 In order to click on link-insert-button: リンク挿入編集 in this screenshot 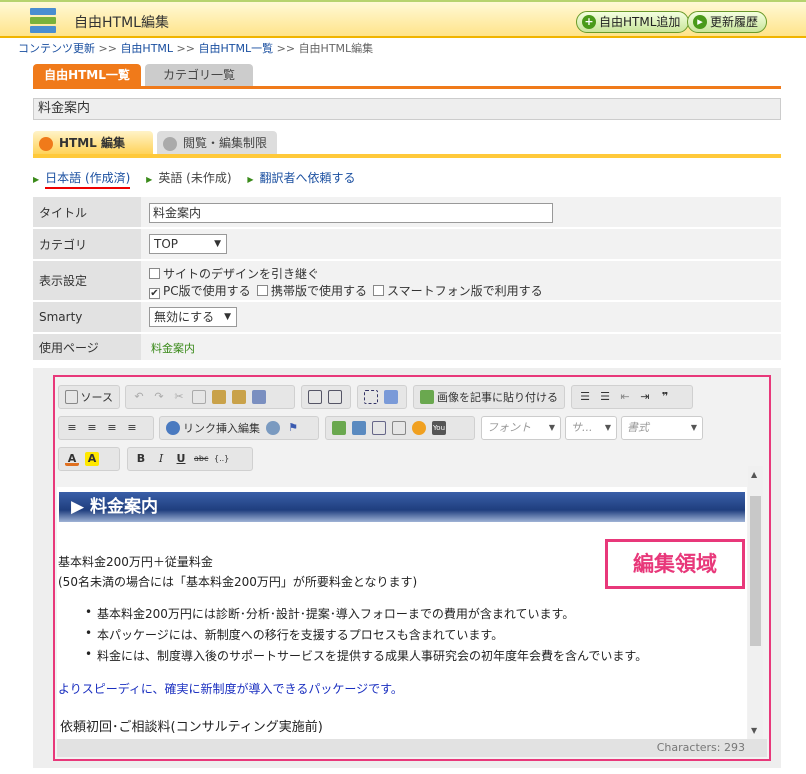, I will do `click(221, 428)`.